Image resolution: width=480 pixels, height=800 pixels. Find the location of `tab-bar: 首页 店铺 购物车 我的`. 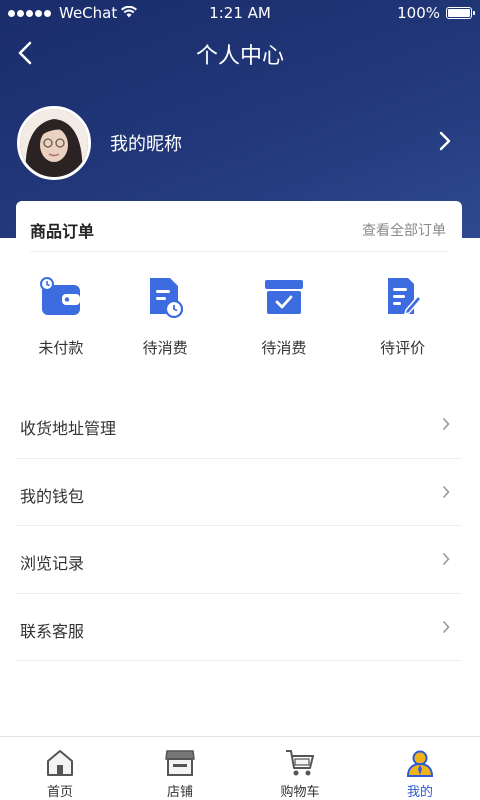

tab-bar: 首页 店铺 购物车 我的 is located at coordinates (240, 768).